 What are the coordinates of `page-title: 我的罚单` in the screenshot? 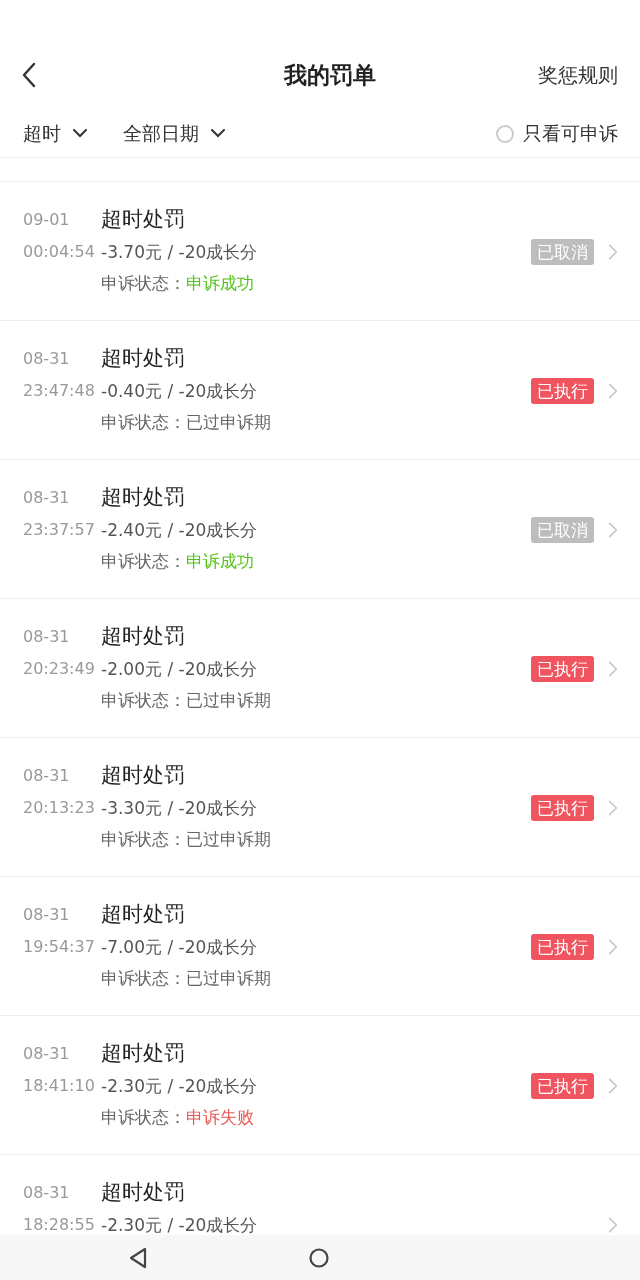 It's located at (329, 75).